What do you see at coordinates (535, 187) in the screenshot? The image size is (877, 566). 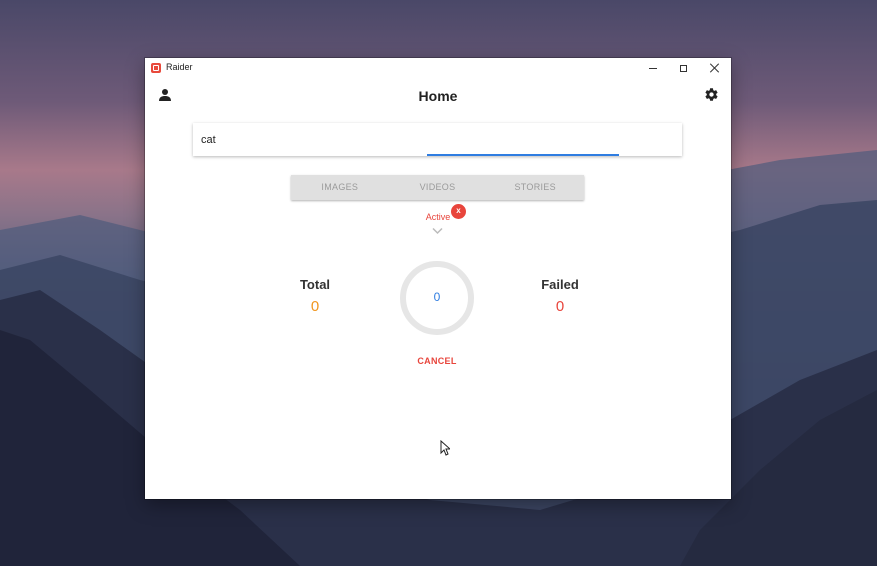 I see `tab-stories: STORIES` at bounding box center [535, 187].